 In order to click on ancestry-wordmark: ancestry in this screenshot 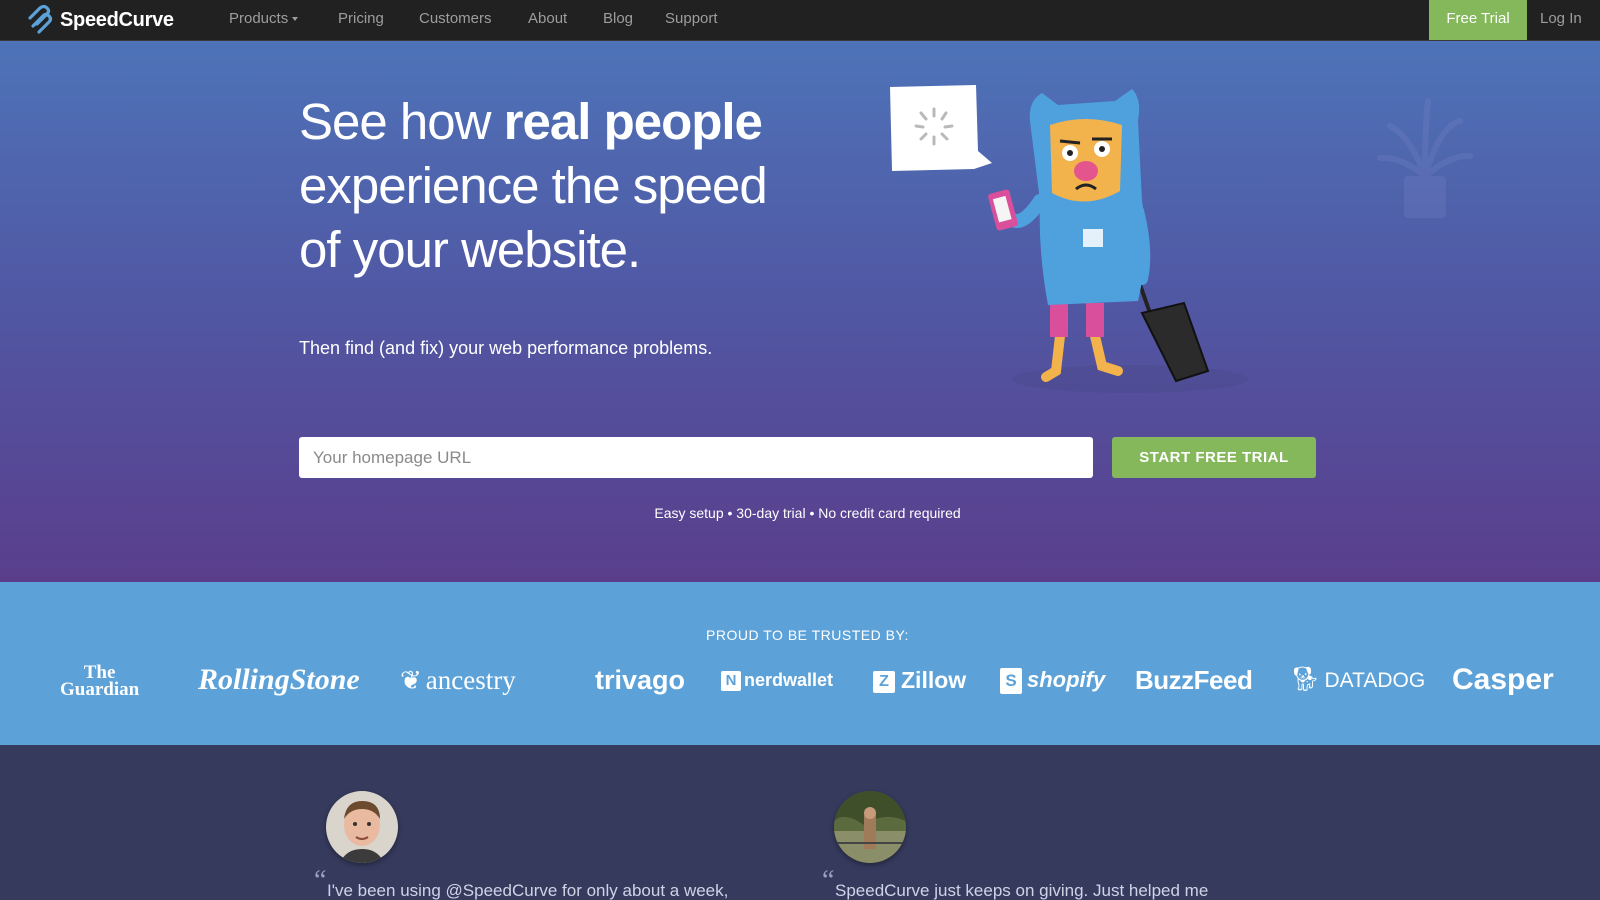, I will do `click(470, 680)`.